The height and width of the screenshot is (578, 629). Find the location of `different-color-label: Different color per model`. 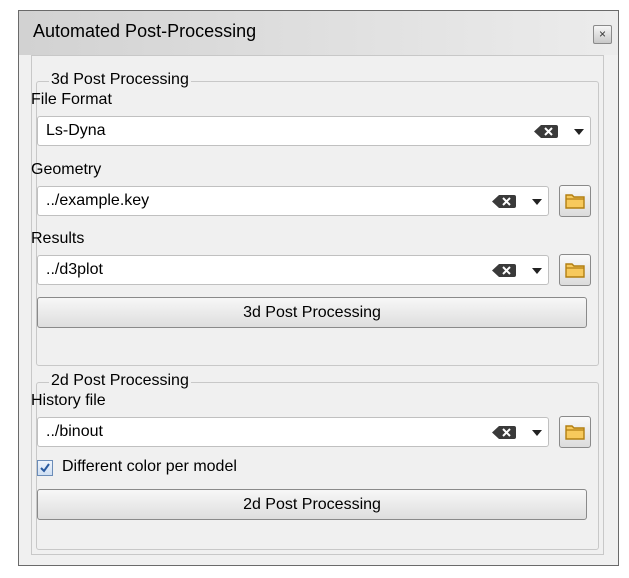

different-color-label: Different color per model is located at coordinates (149, 467).